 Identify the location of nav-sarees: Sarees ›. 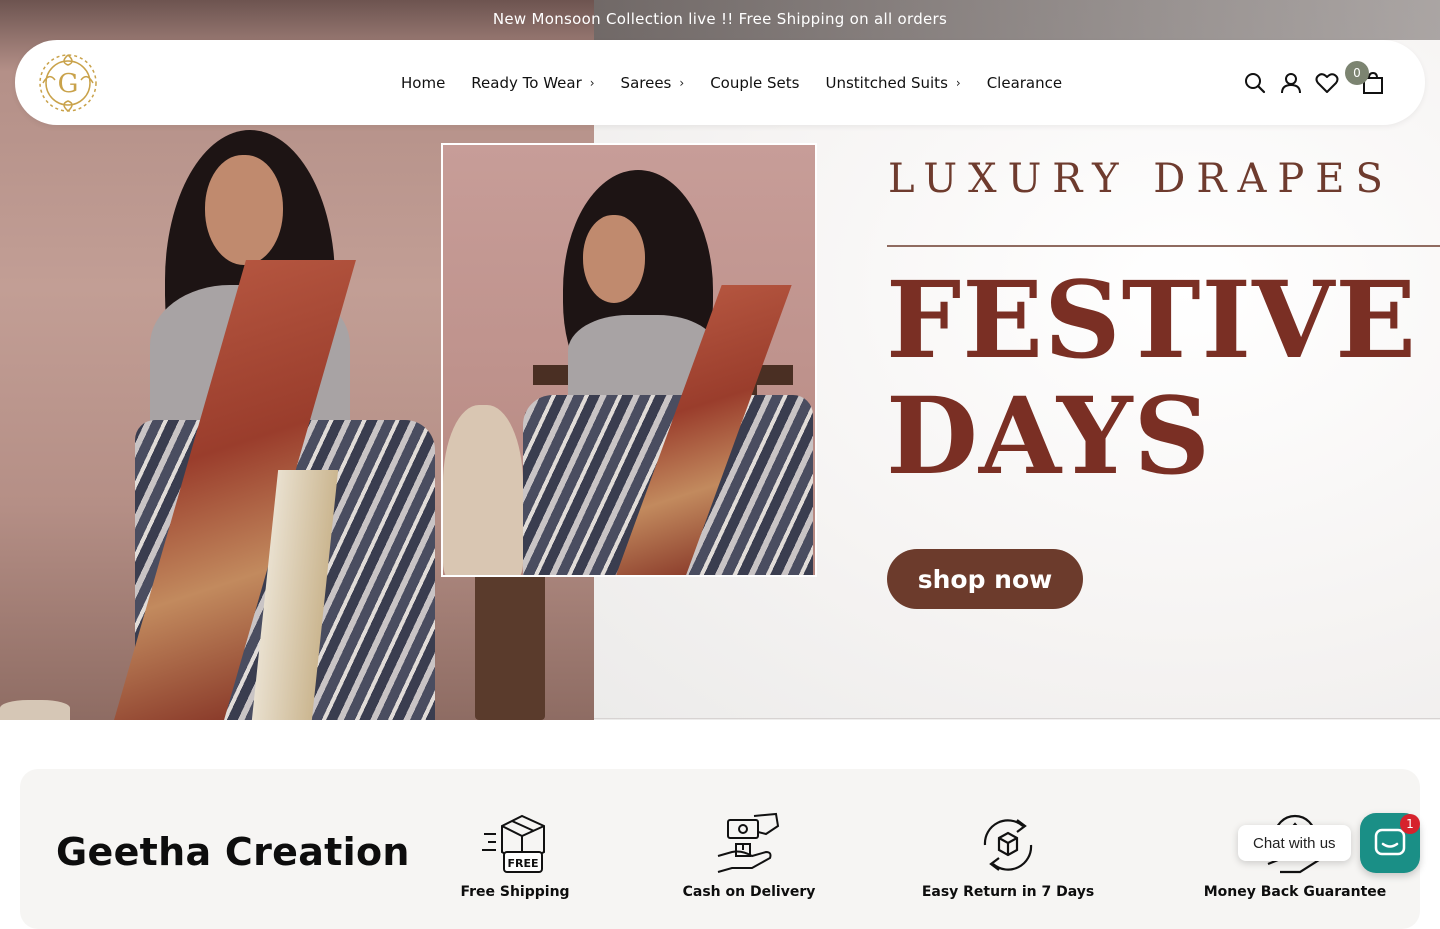
(653, 83).